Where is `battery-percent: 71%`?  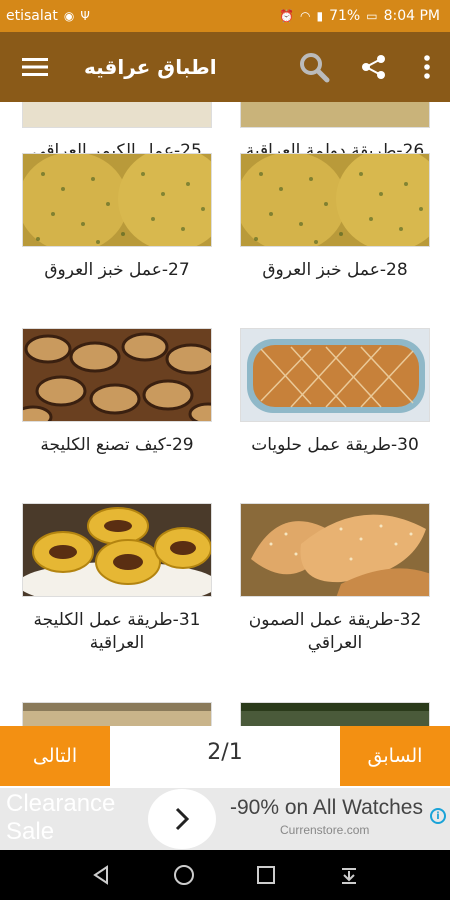 battery-percent: 71% is located at coordinates (345, 16).